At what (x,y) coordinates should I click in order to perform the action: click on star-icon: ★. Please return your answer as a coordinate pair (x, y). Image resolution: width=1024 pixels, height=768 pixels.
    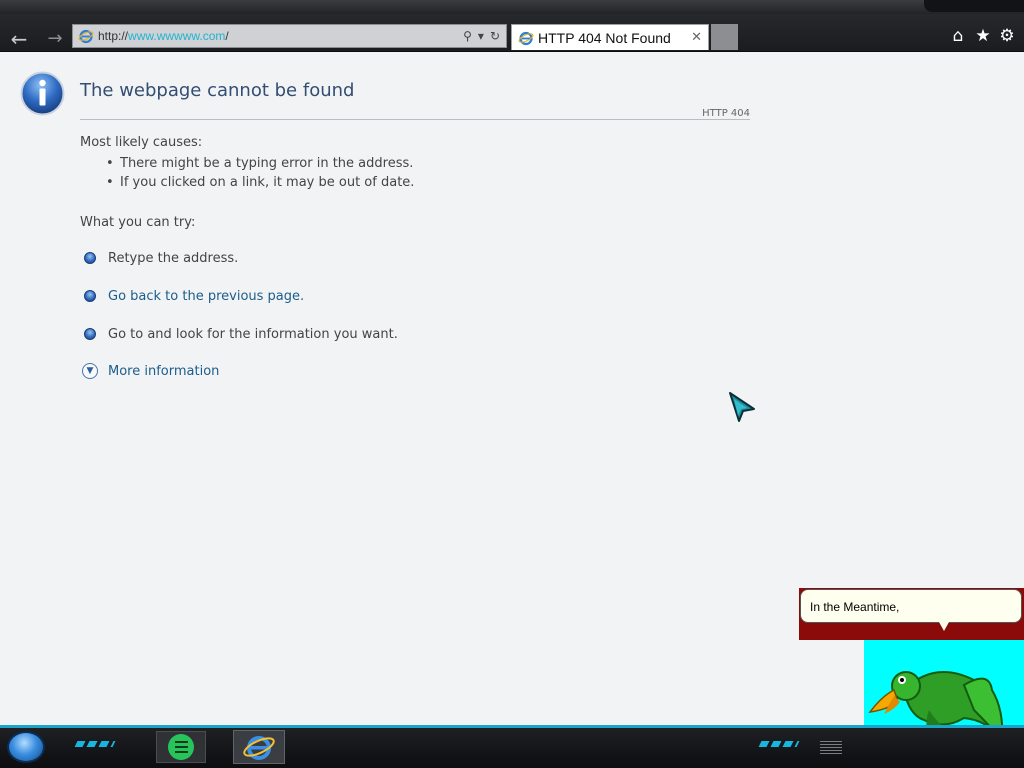
    Looking at the image, I should click on (983, 36).